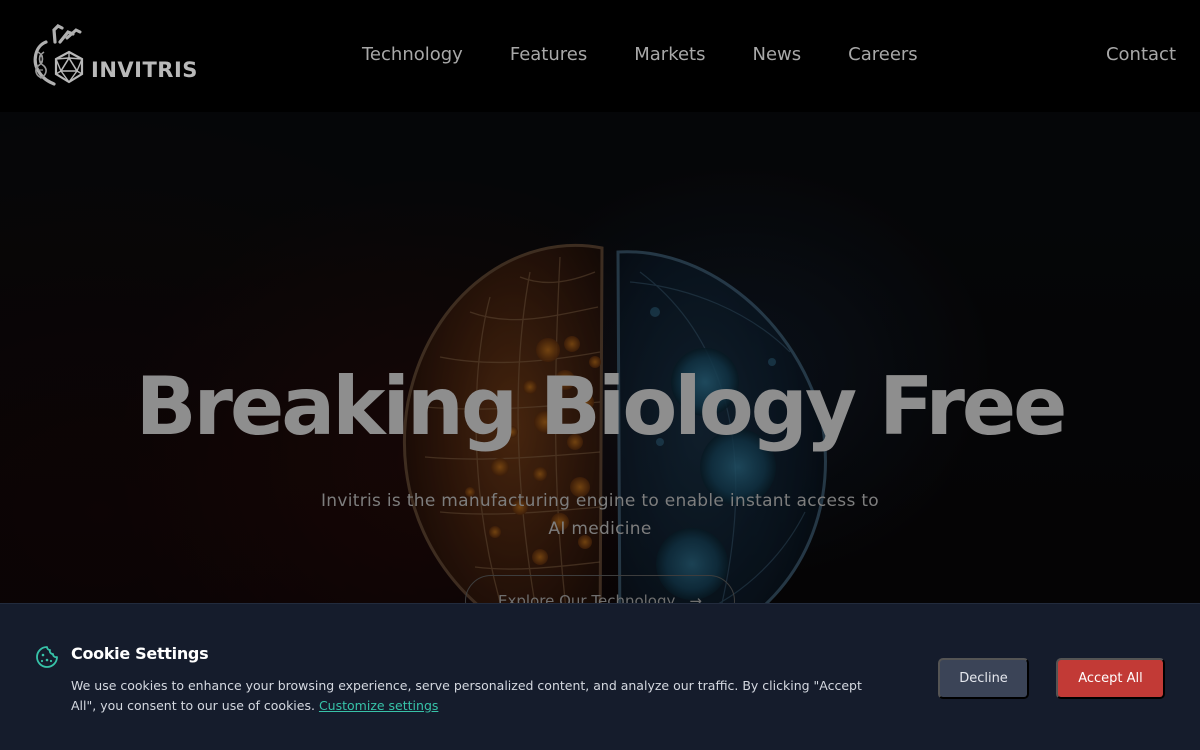  What do you see at coordinates (47, 657) in the screenshot?
I see `cookie-icon` at bounding box center [47, 657].